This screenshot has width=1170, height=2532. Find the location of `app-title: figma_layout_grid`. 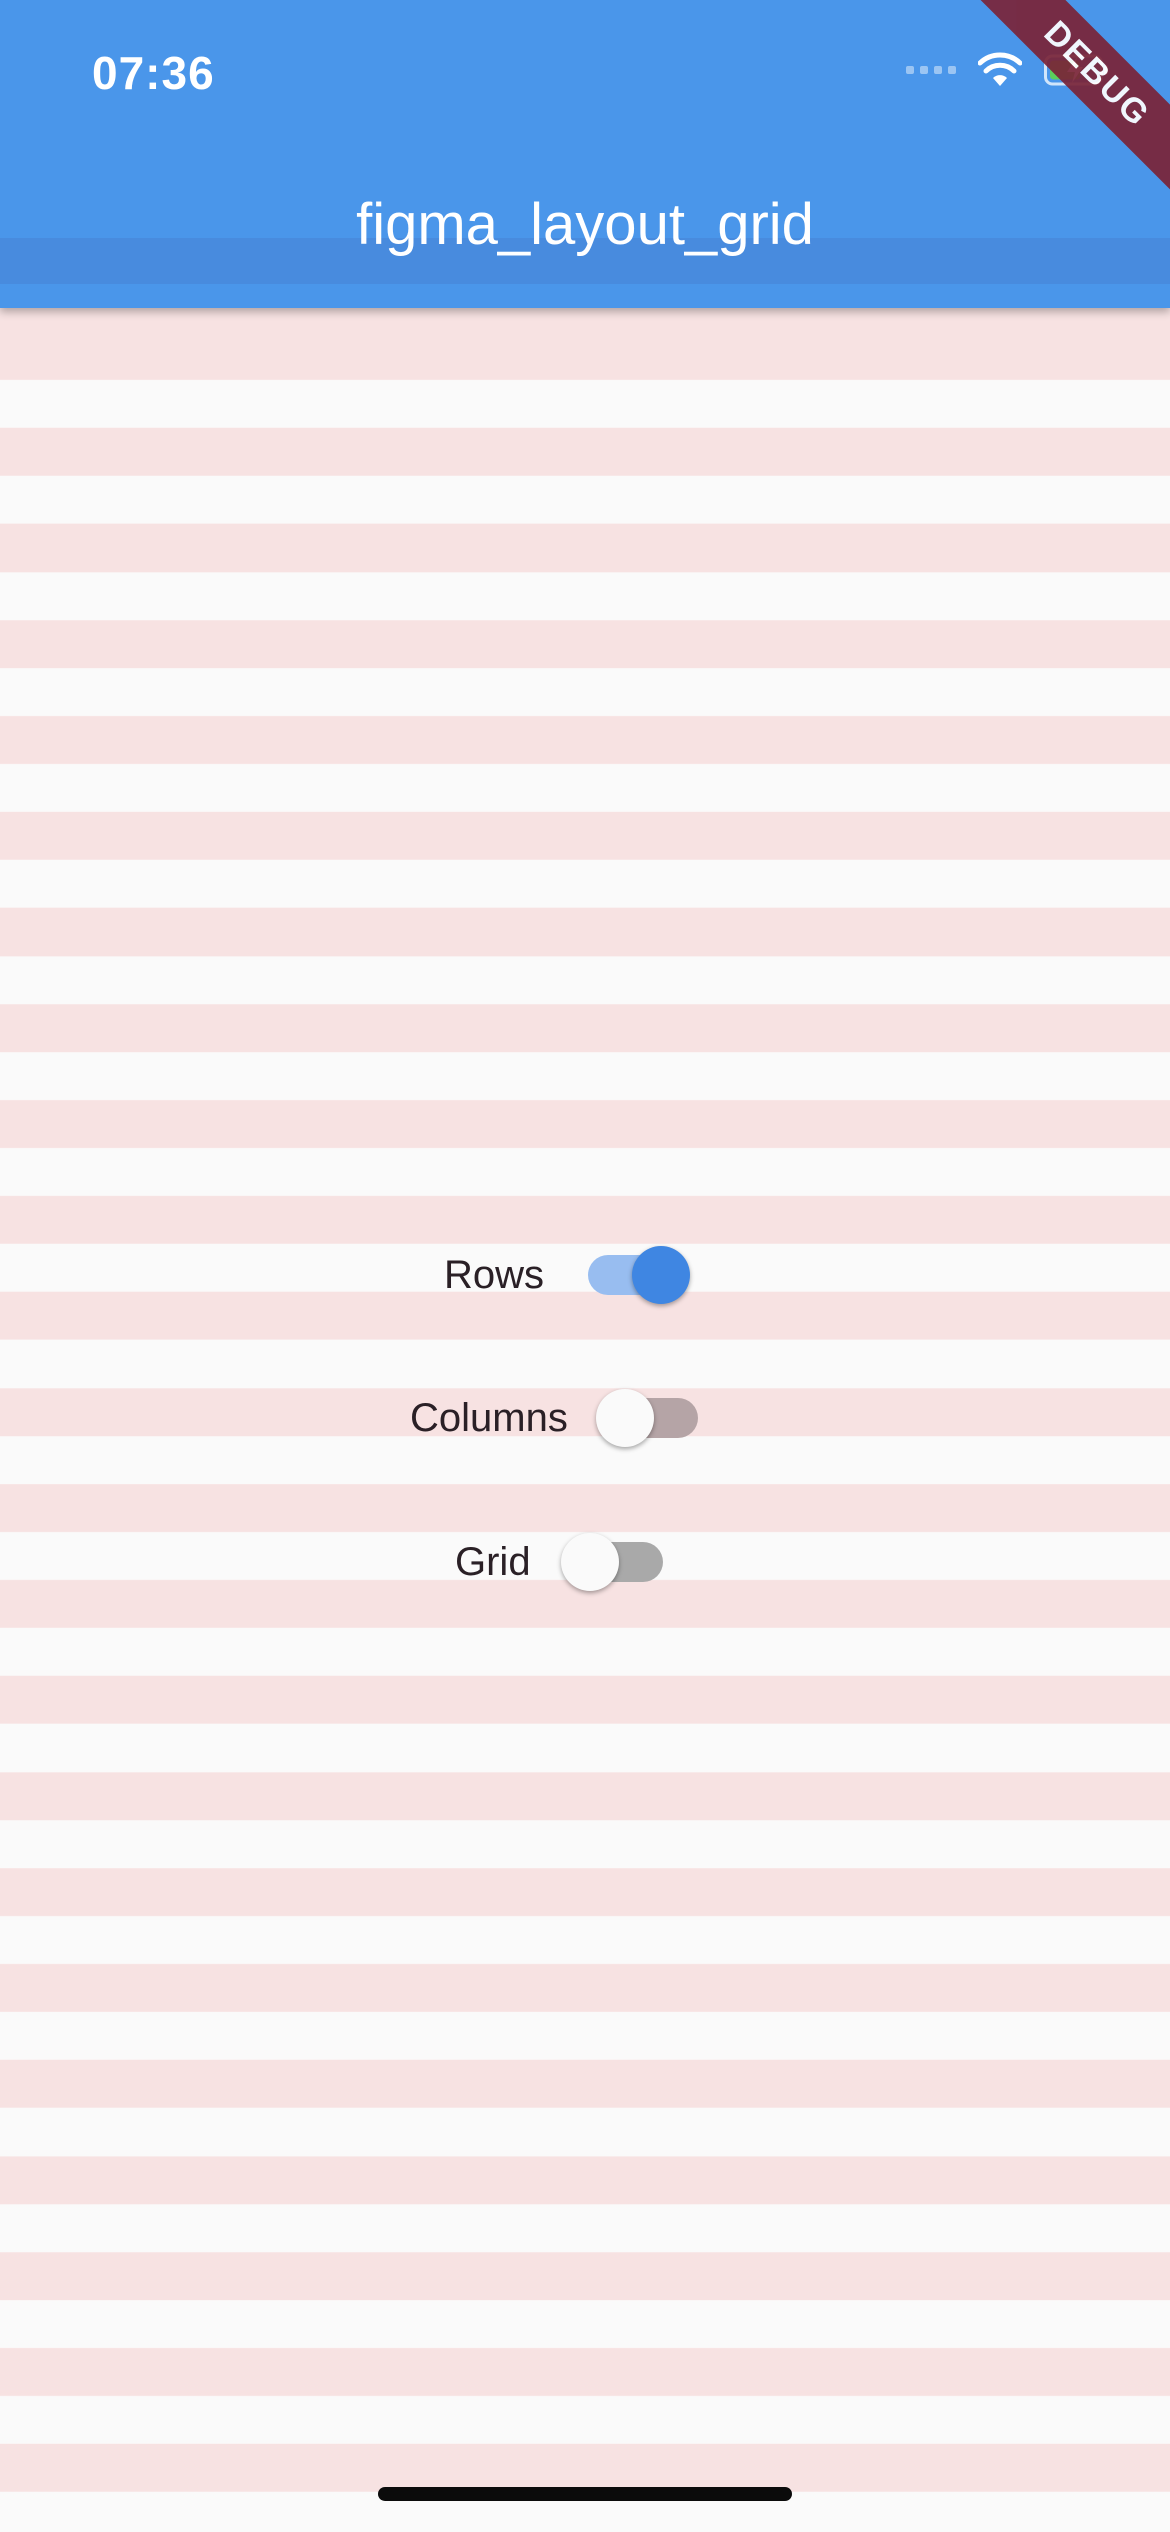

app-title: figma_layout_grid is located at coordinates (585, 224).